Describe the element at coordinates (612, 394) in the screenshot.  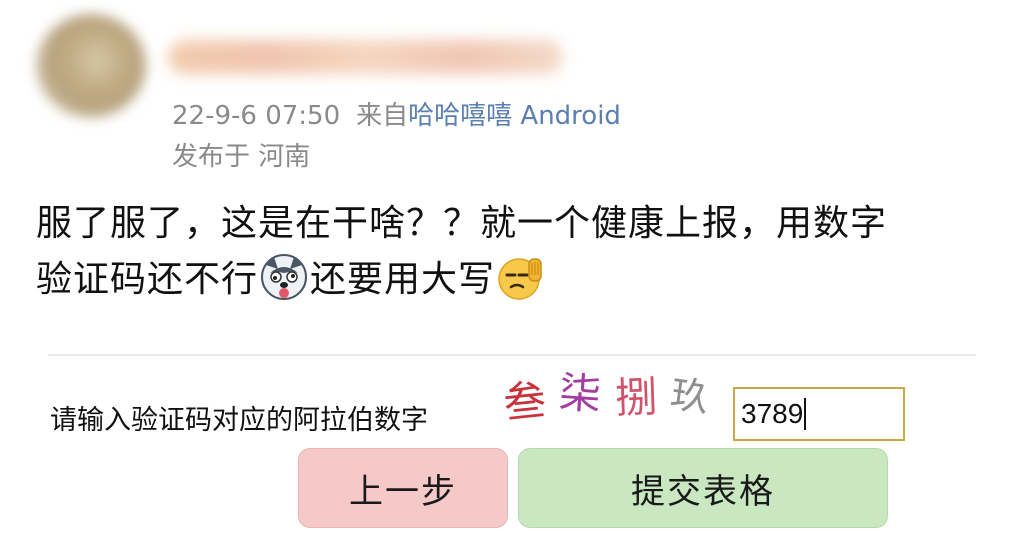
I see `captcha-image: 叁 柒 捌 玖` at that location.